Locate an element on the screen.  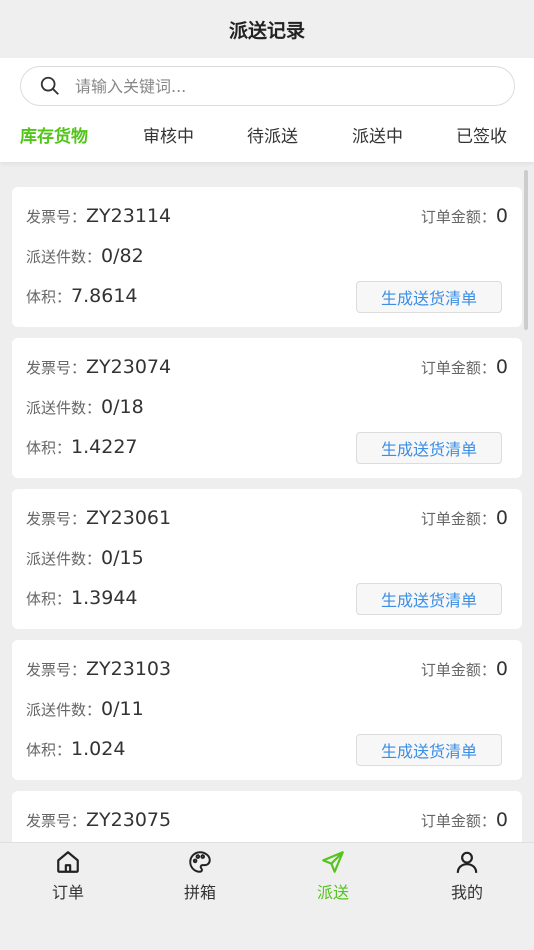
invoice-row: 发票号：ZY23114 is located at coordinates (98, 216).